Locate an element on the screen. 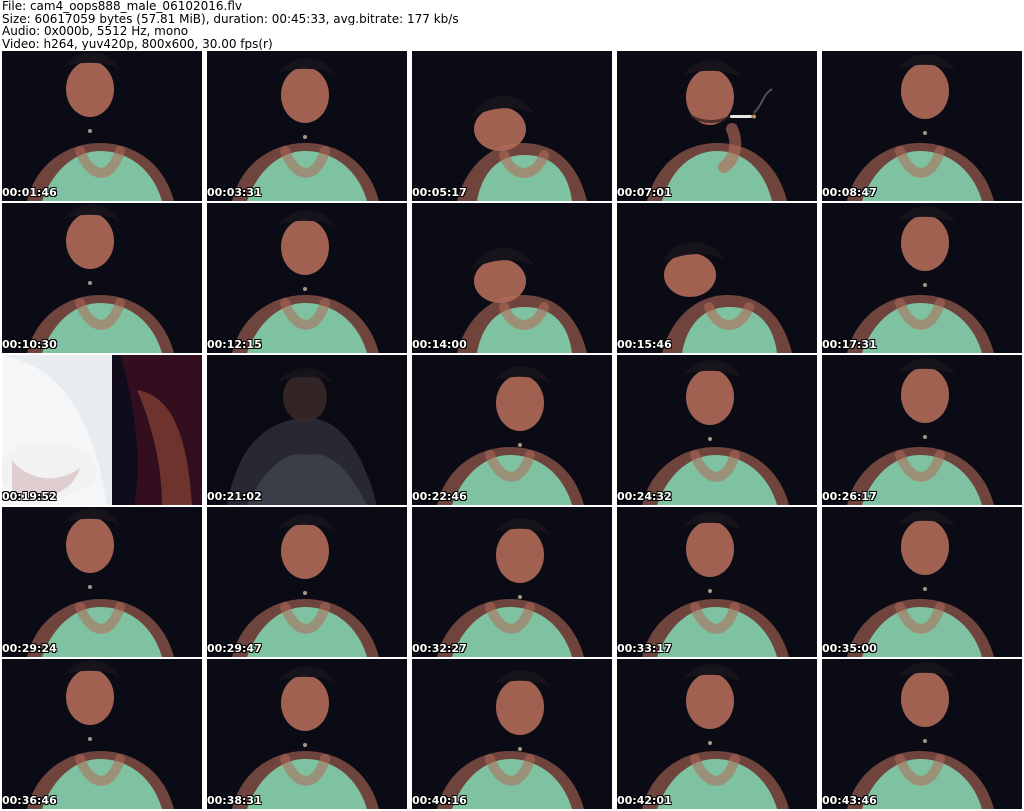  thumbnail-frame: 00:29:47 is located at coordinates (307, 582).